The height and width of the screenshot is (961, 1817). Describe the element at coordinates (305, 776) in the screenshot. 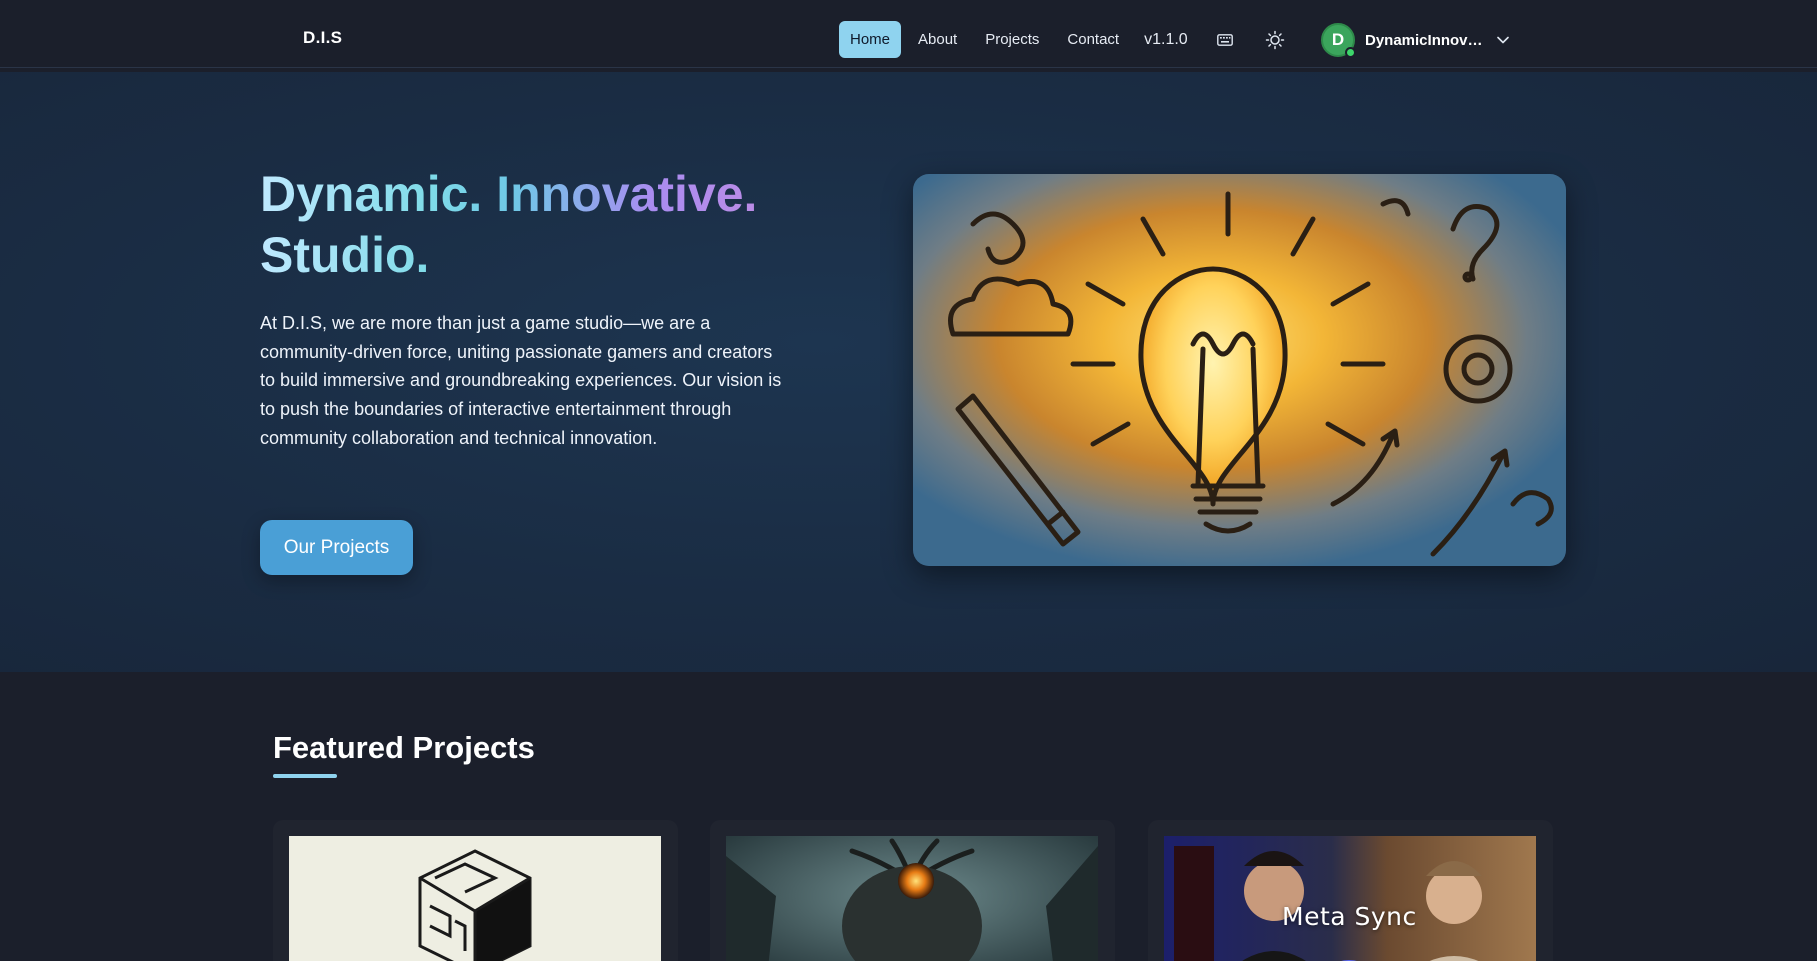

I see `featured-title-underline` at that location.